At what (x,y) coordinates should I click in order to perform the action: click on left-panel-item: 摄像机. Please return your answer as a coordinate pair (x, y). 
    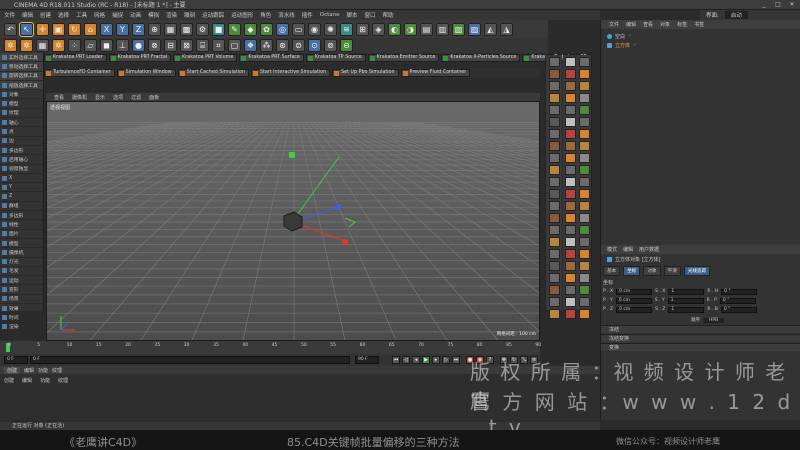
    Looking at the image, I should click on (21, 253).